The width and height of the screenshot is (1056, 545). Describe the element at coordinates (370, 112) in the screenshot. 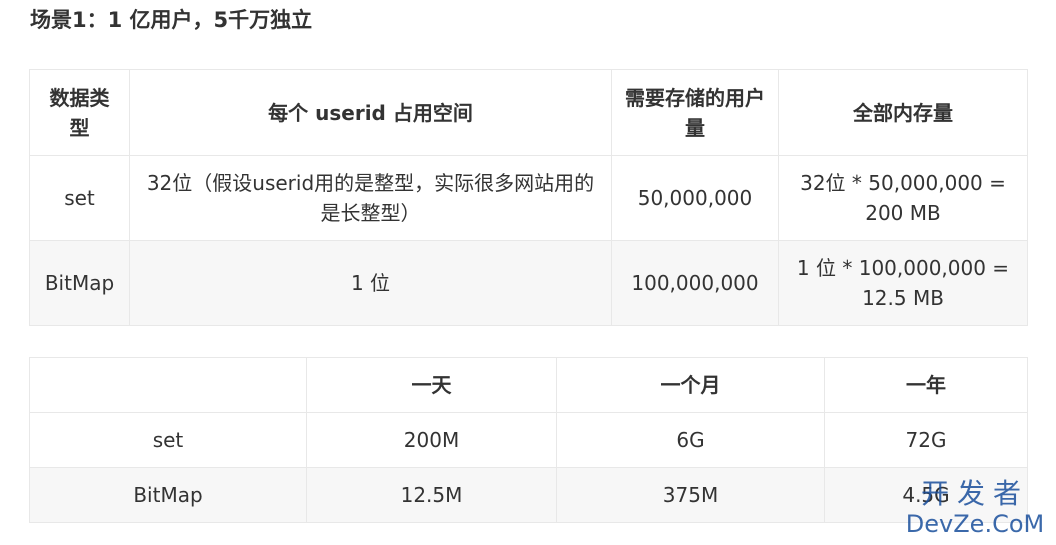

I see `header-userid-space: 每个 userid 占用空间` at that location.